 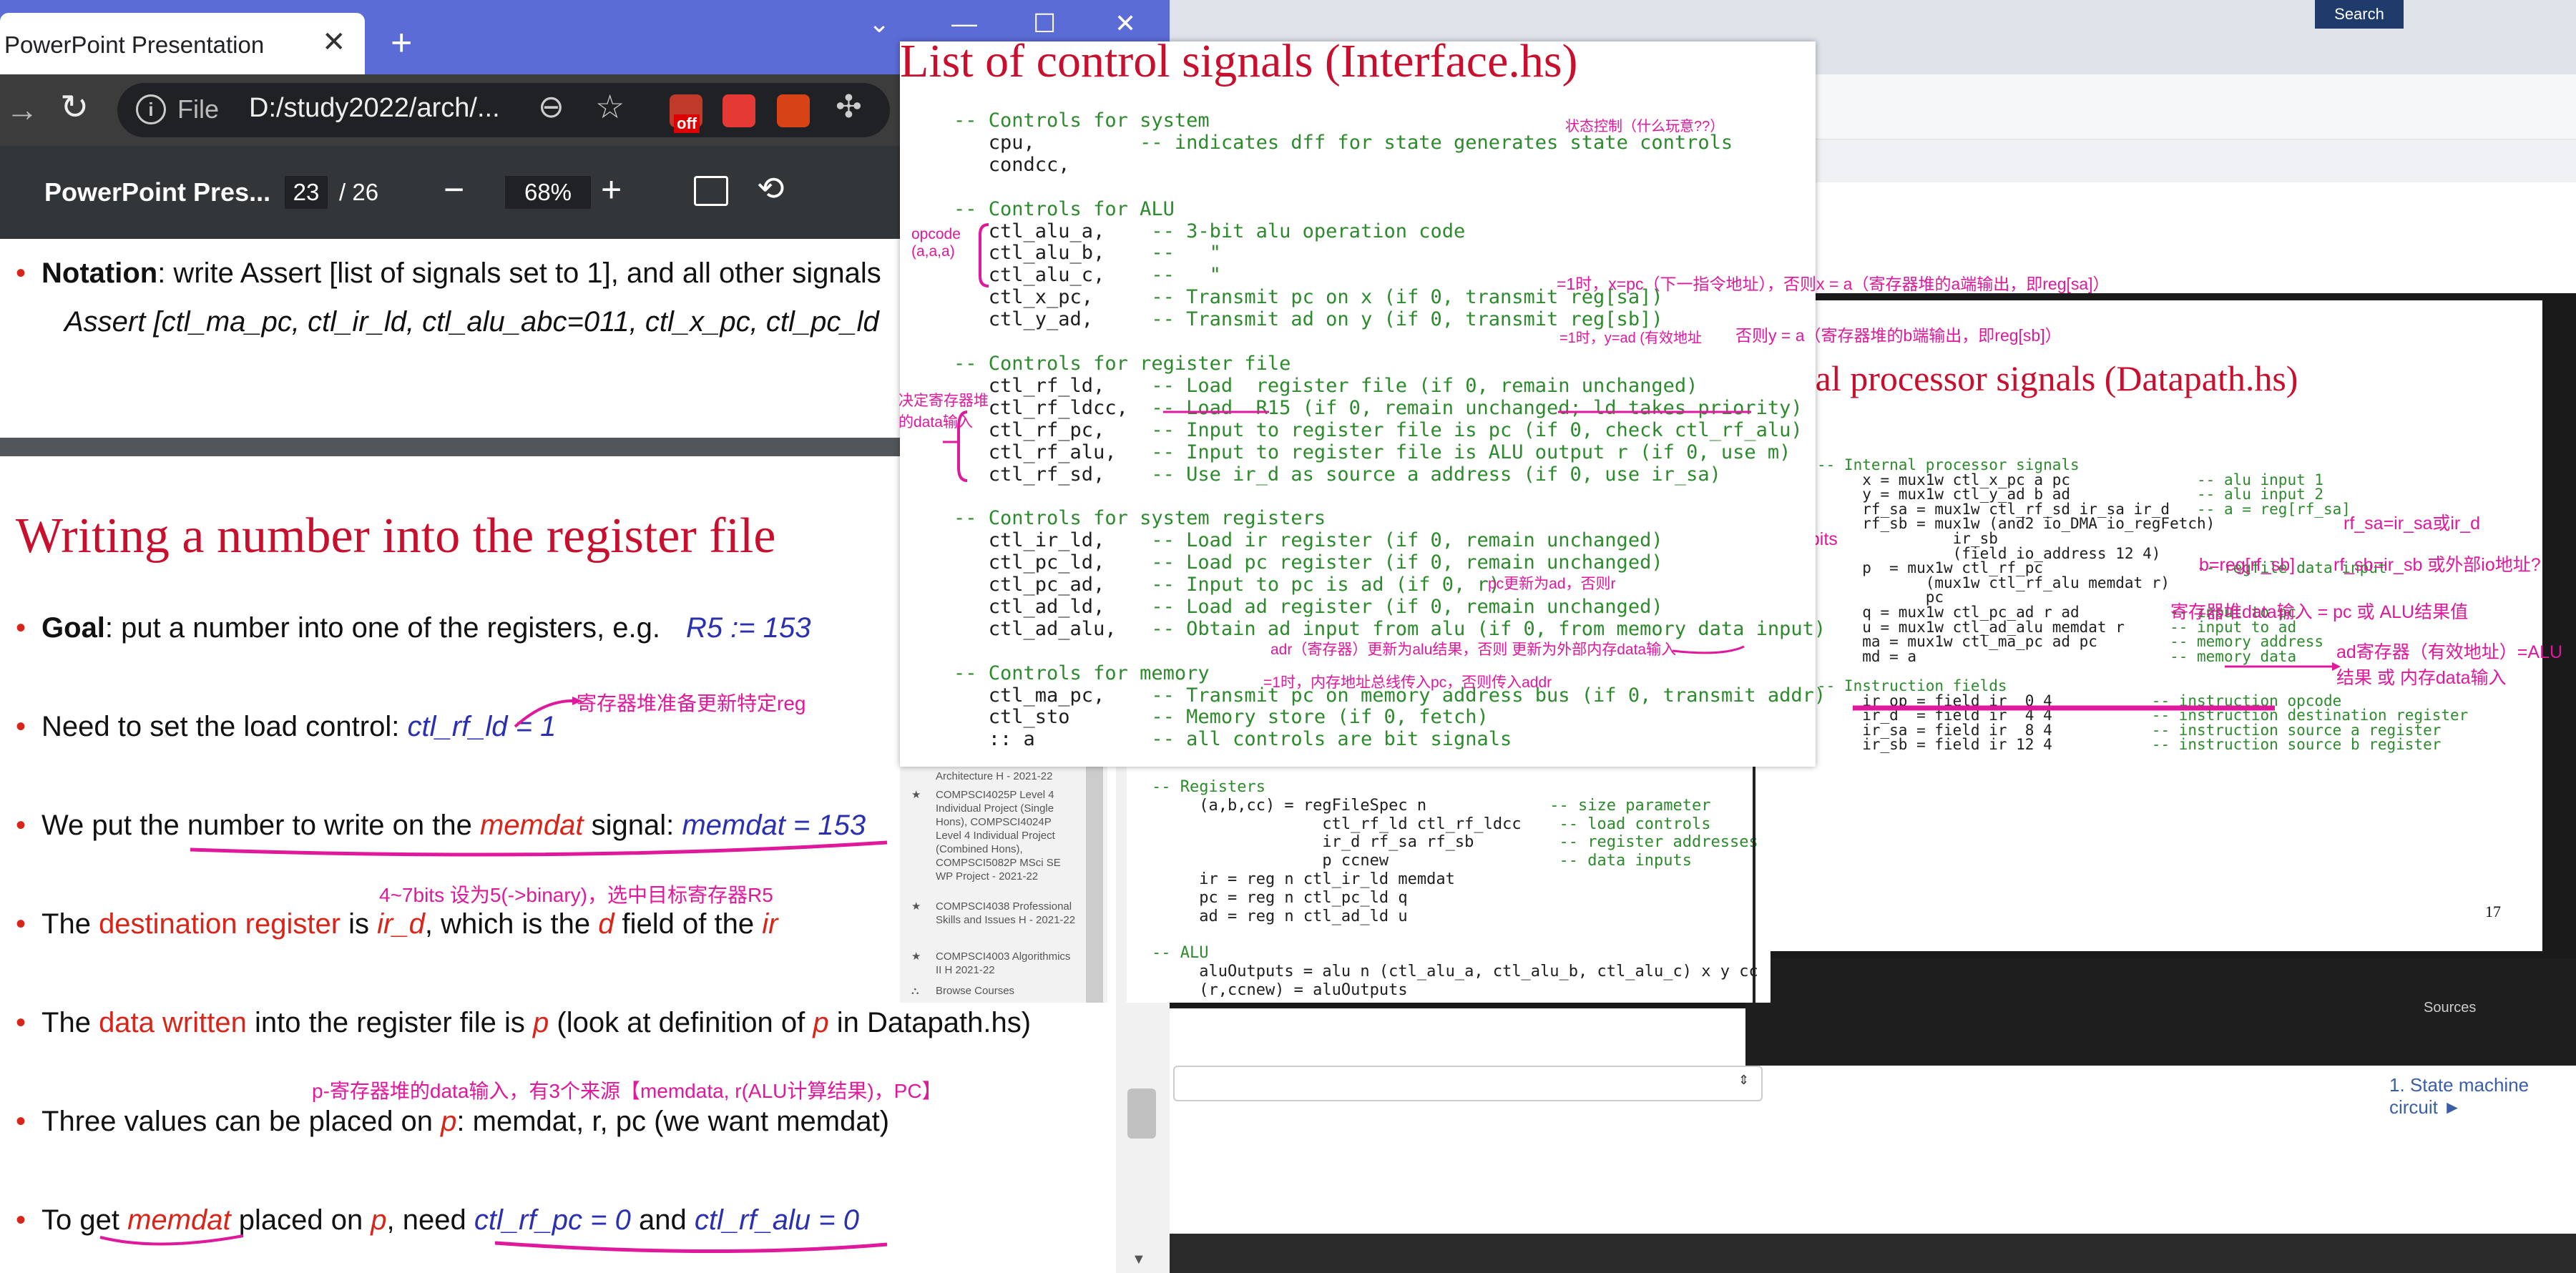 I want to click on search-button: Search, so click(x=2359, y=14).